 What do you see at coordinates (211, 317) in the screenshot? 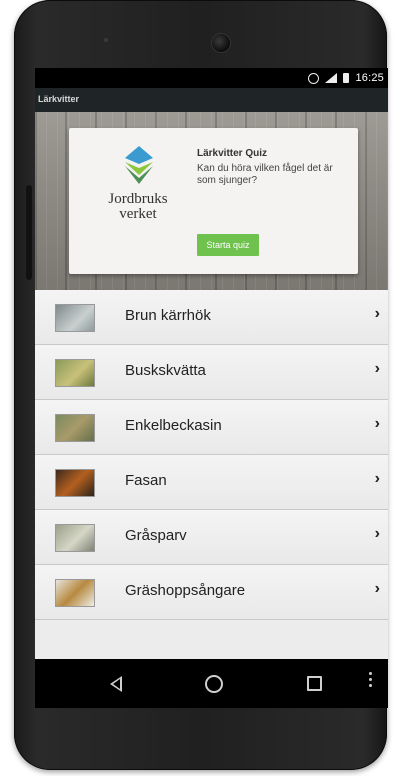
I see `list-item: Brun kärrhök ›` at bounding box center [211, 317].